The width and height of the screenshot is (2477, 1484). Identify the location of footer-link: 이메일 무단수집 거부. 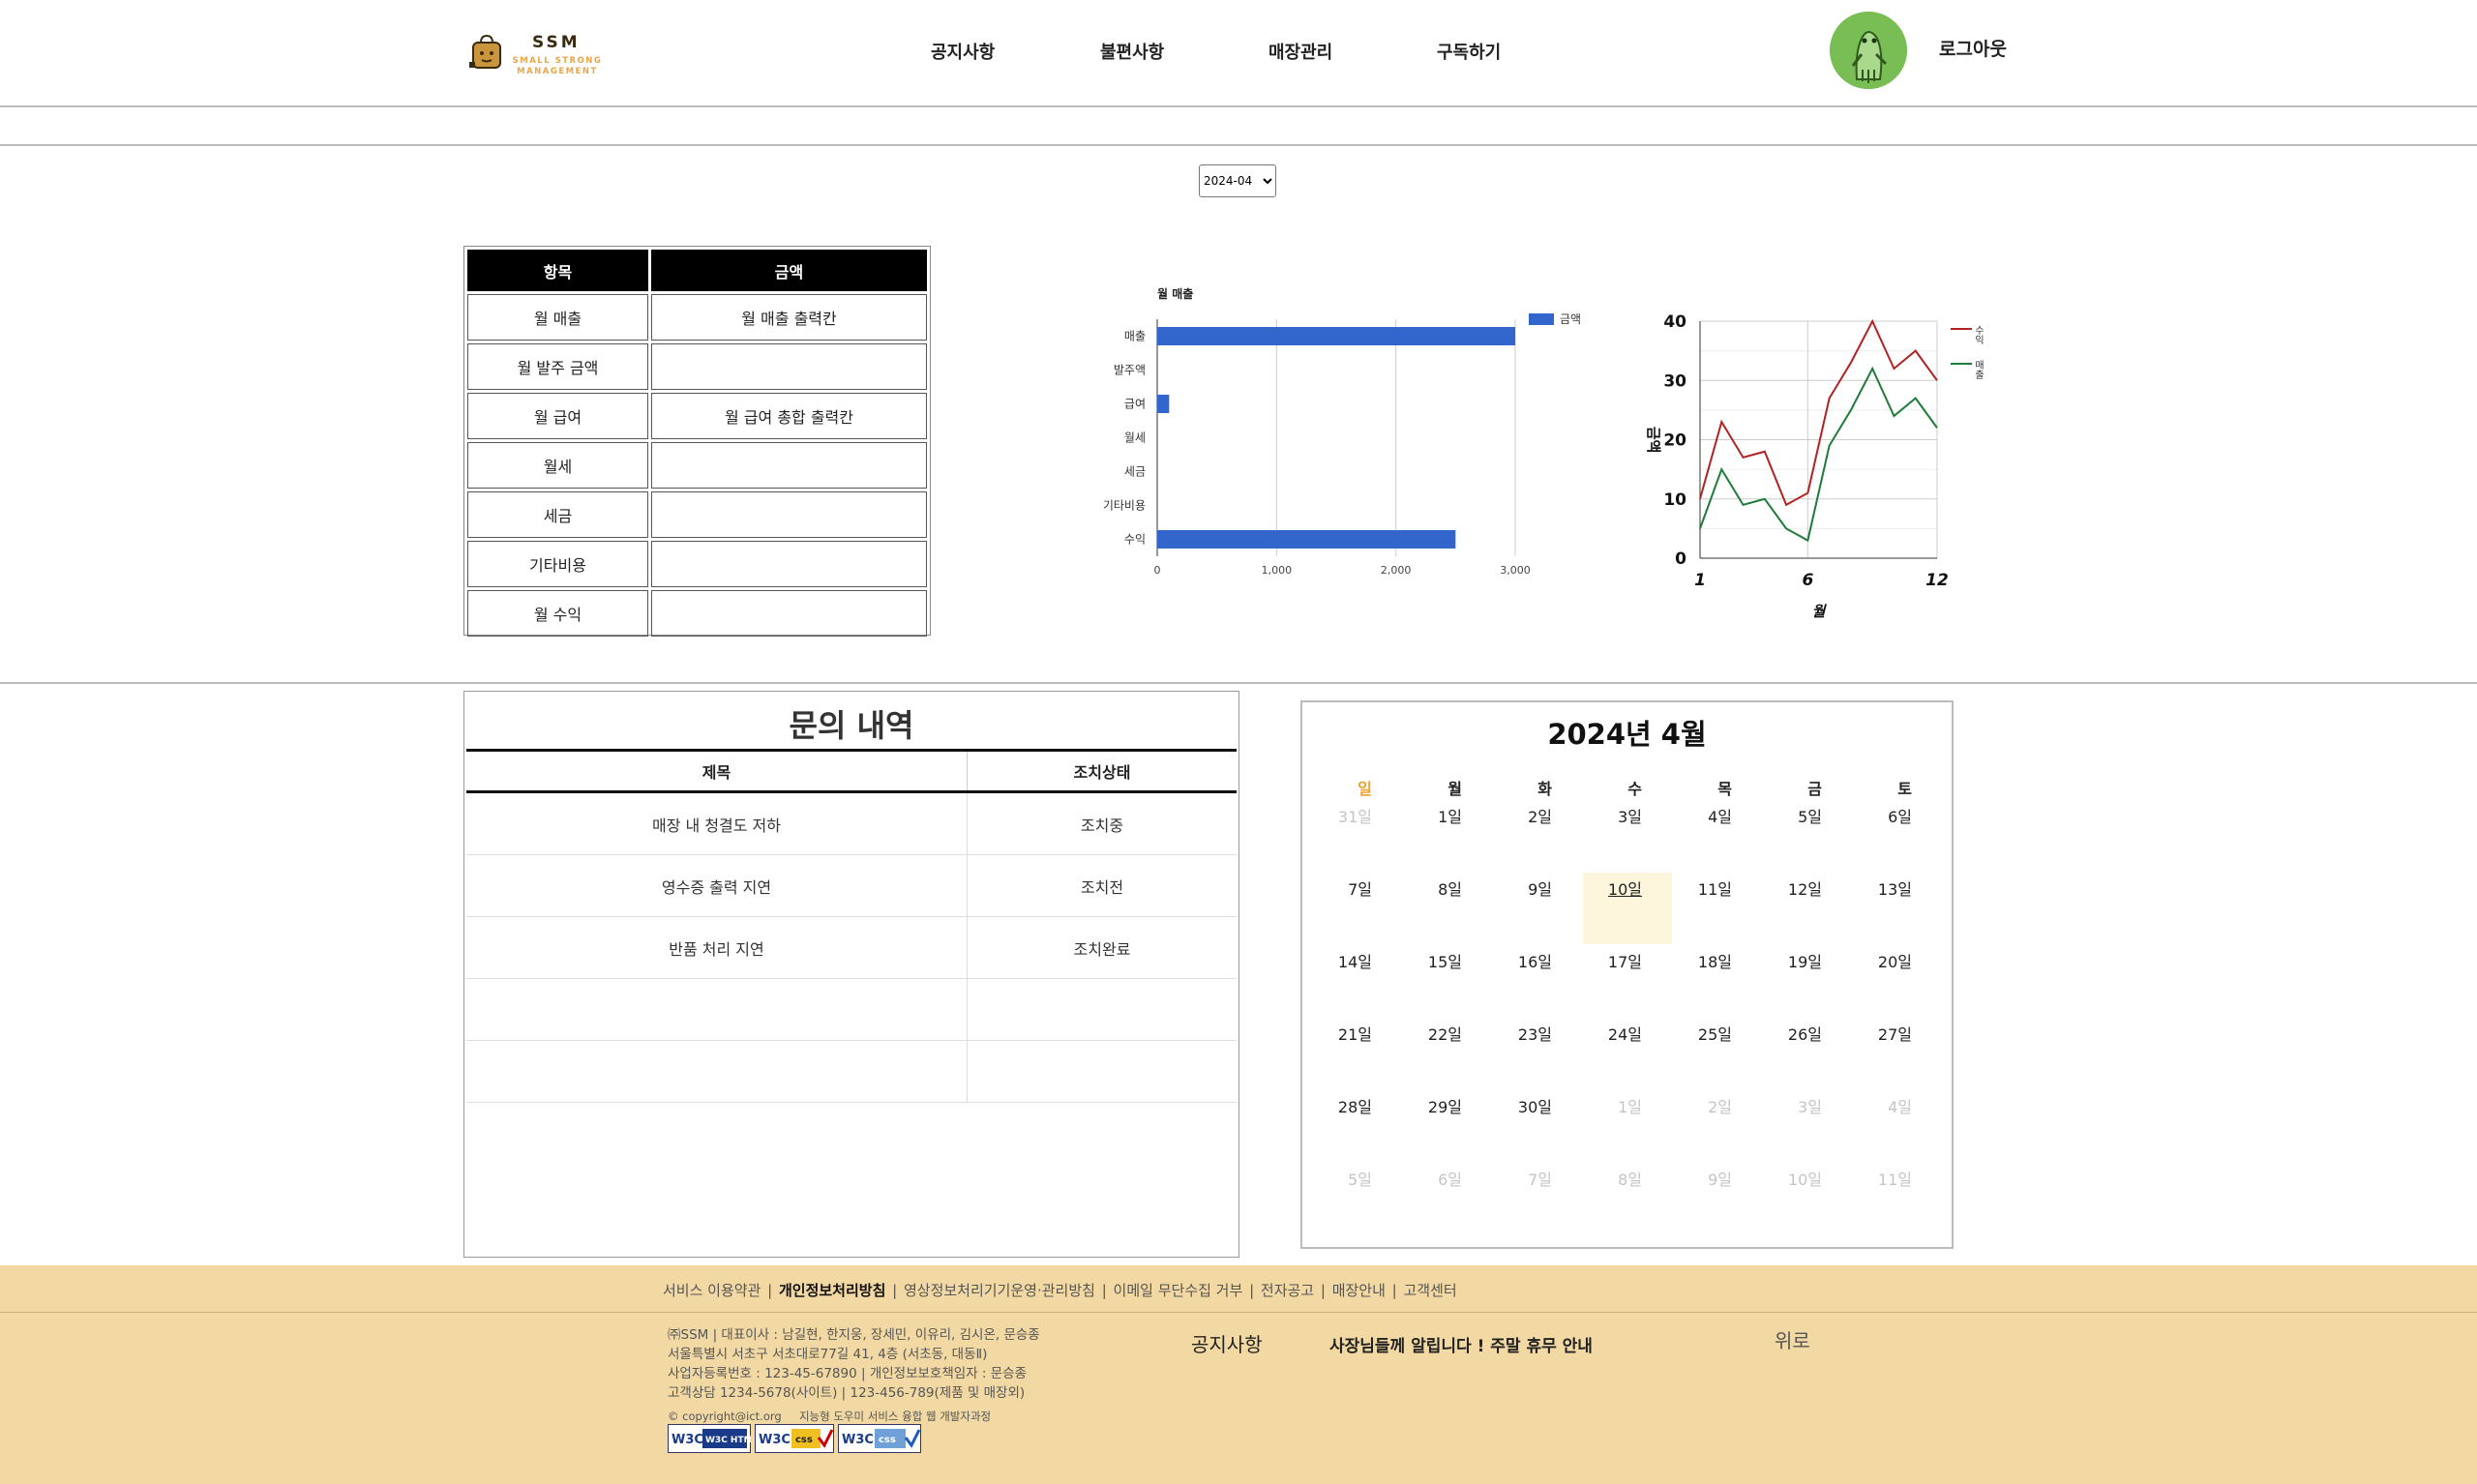
(1178, 1290).